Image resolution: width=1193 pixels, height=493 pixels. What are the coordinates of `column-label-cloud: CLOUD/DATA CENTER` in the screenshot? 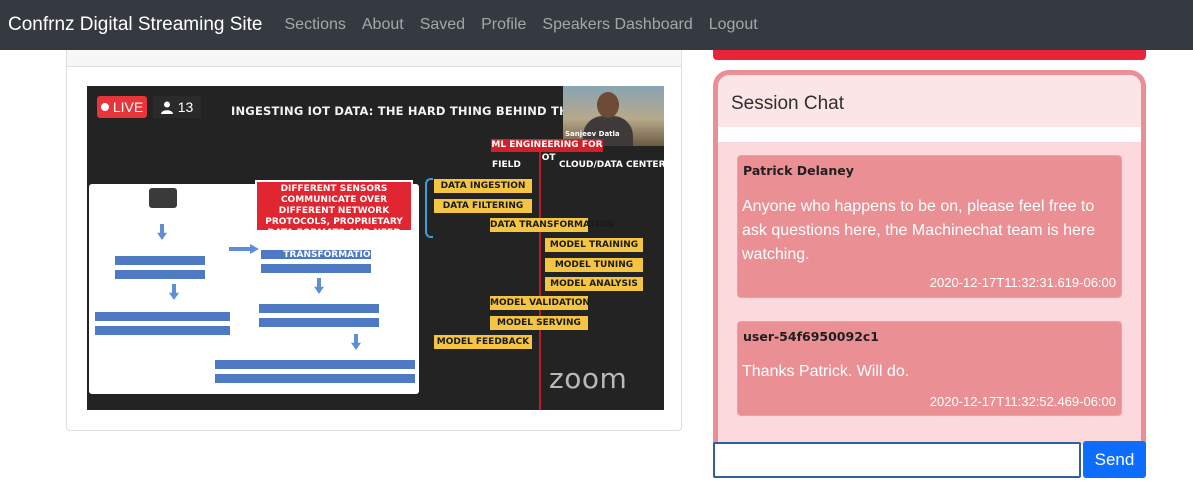 It's located at (611, 165).